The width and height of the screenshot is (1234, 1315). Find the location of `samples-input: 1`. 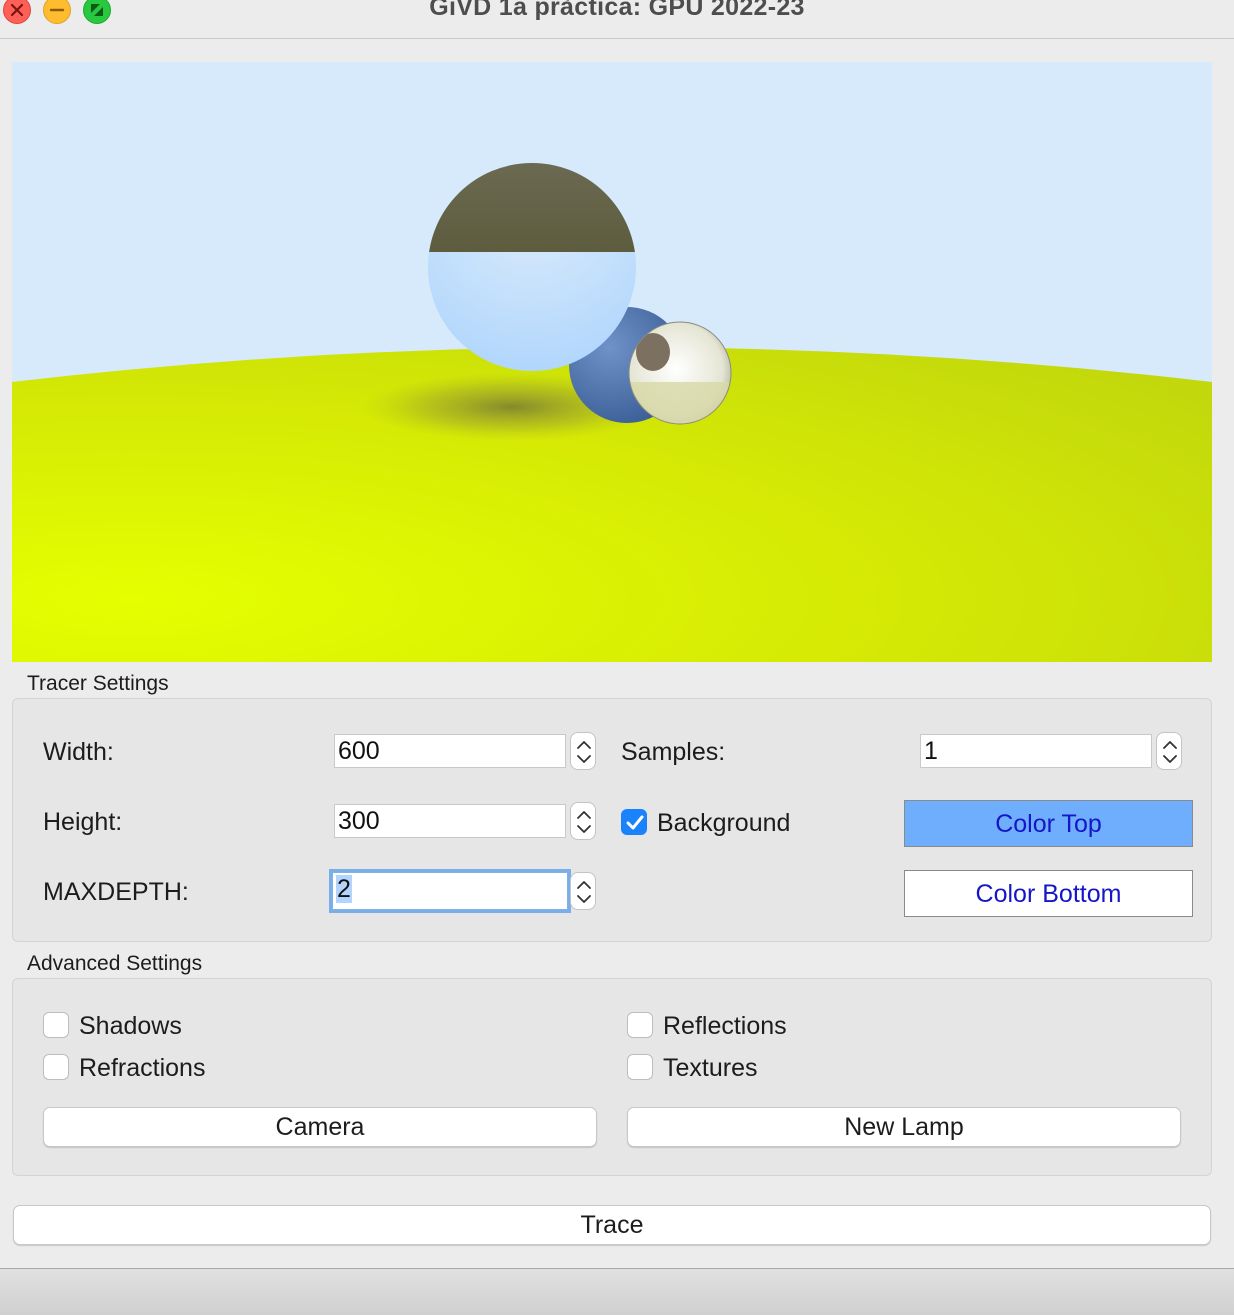

samples-input: 1 is located at coordinates (1036, 751).